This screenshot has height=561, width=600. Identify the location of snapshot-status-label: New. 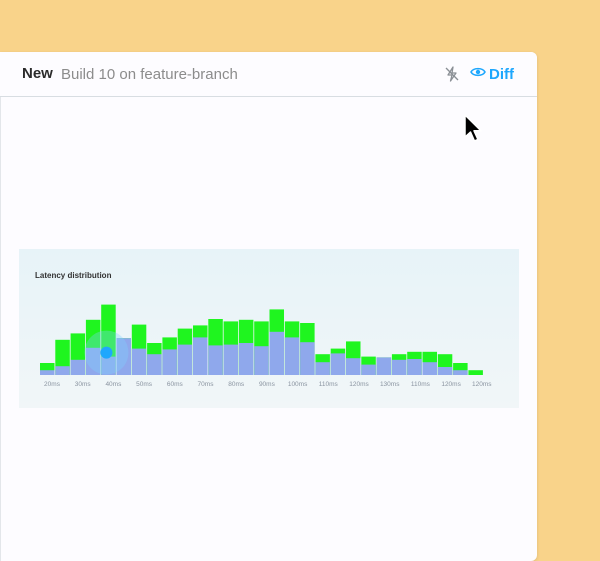
(37, 73).